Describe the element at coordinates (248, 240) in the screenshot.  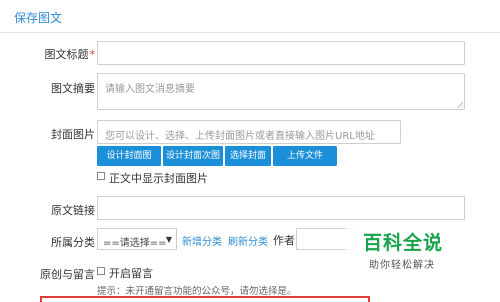
I see `refresh-category-link: 刷新分类` at that location.